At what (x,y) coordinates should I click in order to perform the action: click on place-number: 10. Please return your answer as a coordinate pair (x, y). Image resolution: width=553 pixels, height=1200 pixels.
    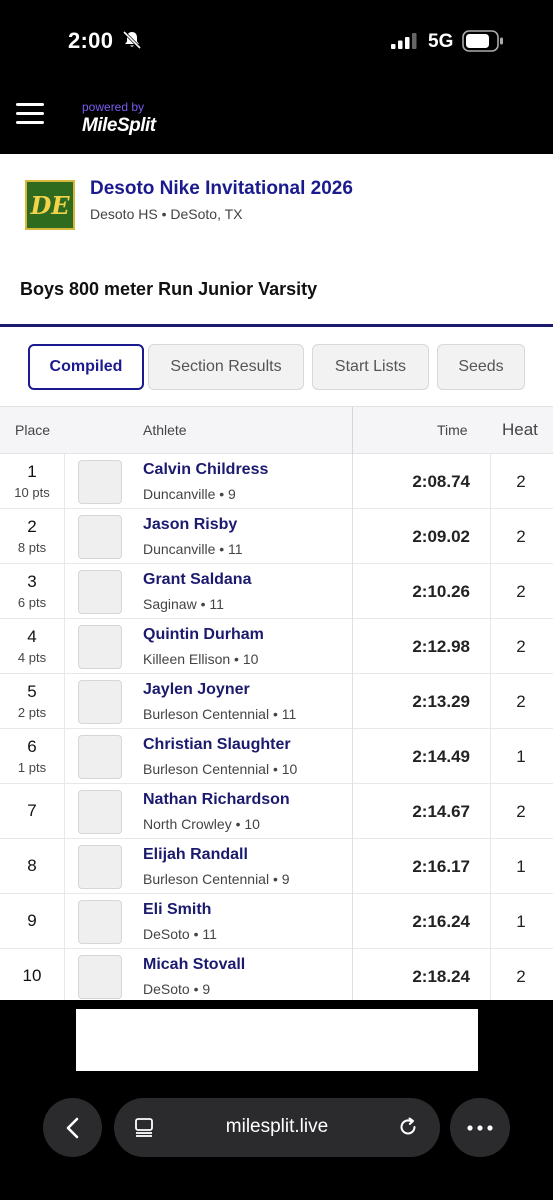
    Looking at the image, I should click on (32, 975).